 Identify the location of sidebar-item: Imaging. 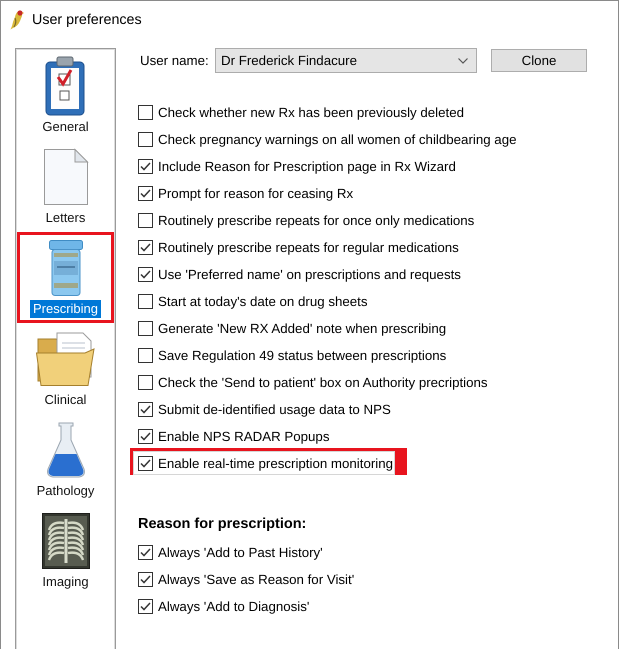
(65, 550).